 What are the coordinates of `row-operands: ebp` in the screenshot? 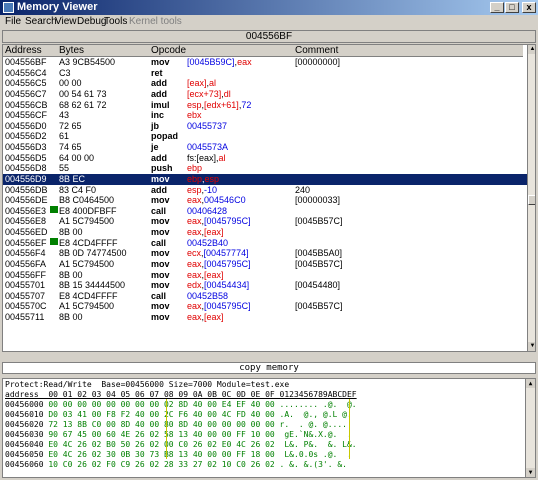 It's located at (194, 168).